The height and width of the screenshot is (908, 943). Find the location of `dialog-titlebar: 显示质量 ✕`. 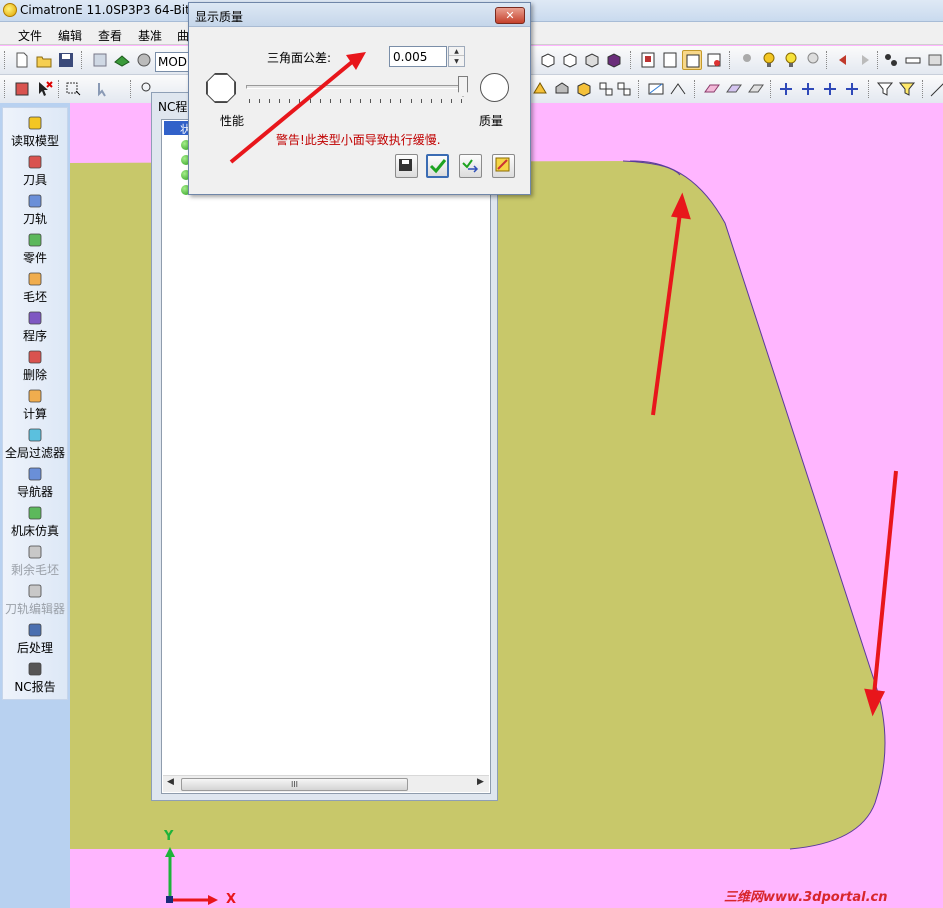

dialog-titlebar: 显示质量 ✕ is located at coordinates (359, 15).